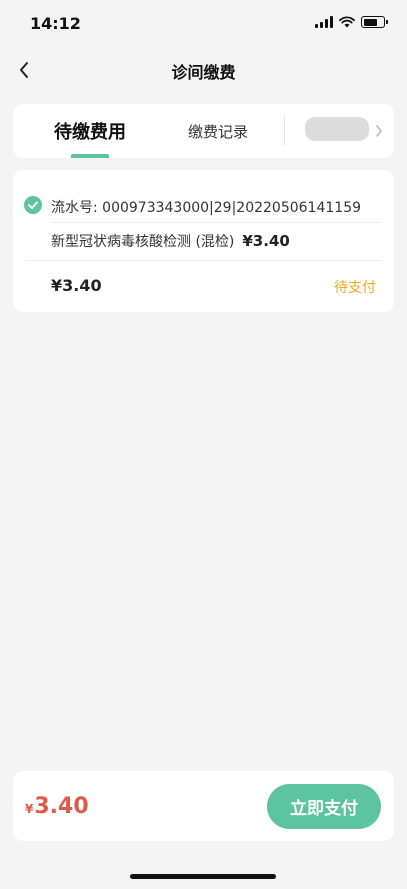  Describe the element at coordinates (206, 208) in the screenshot. I see `serial-number: 流水号: 000973343000|29|20220506141159` at that location.